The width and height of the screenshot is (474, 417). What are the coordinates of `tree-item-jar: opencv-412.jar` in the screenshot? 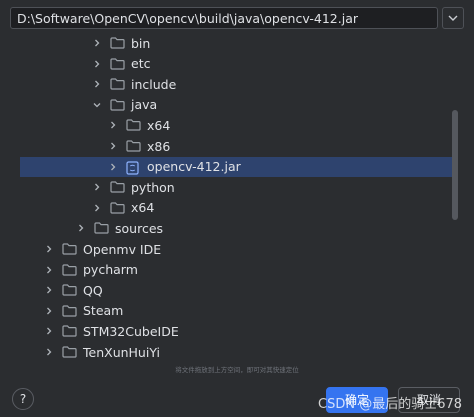 It's located at (236, 166).